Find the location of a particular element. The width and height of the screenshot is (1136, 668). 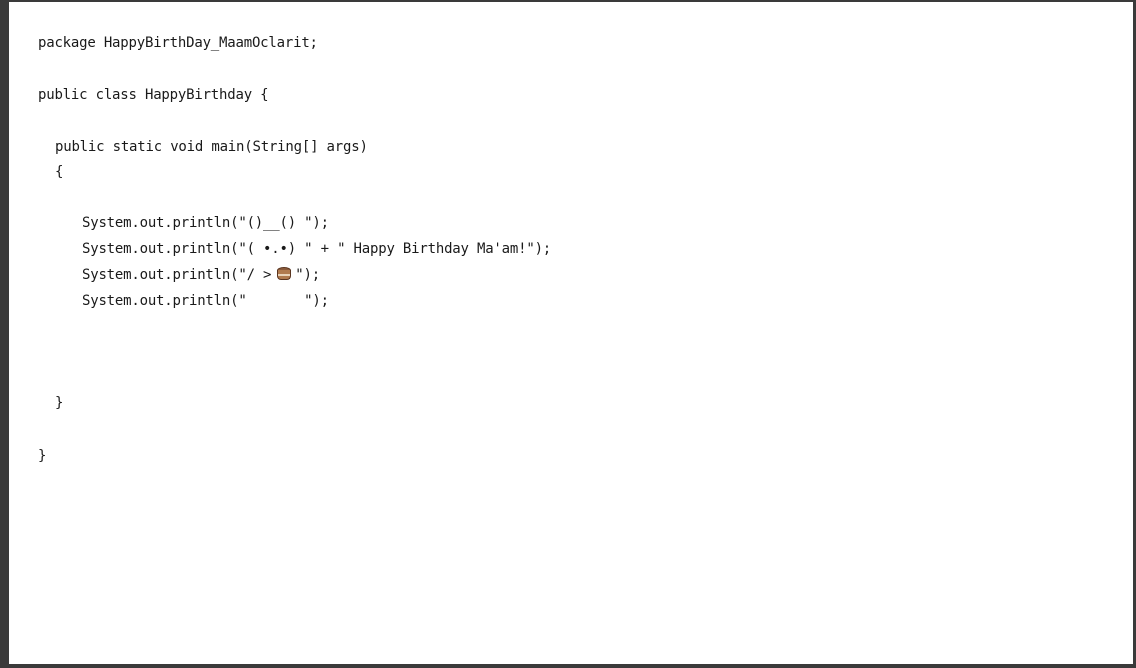

code-line-print-1: System.out.println("()__() "); is located at coordinates (205, 223).